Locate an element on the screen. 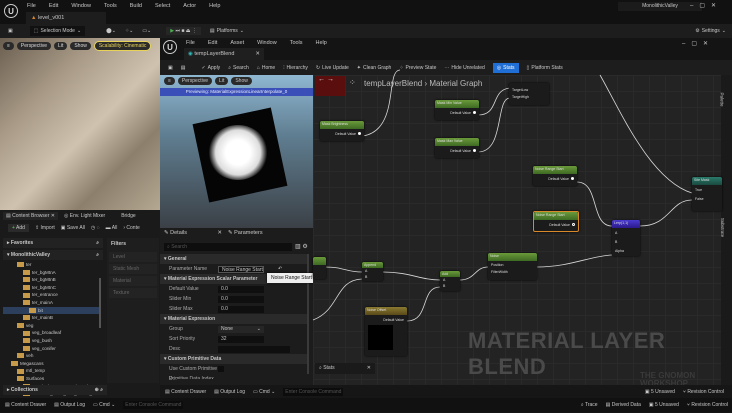 Image resolution: width=732 pixels, height=413 pixels. cmd-label: Cmd is located at coordinates (264, 391).